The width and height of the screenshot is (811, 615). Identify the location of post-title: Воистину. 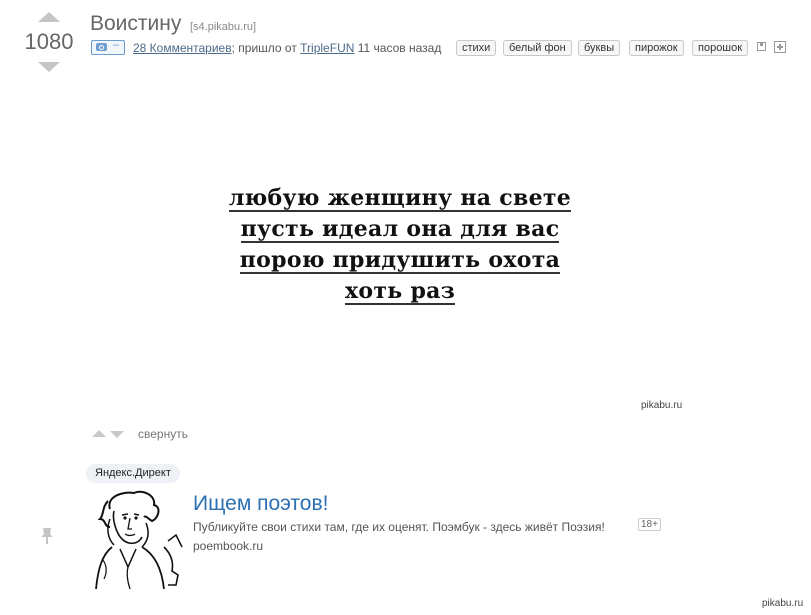
(135, 24).